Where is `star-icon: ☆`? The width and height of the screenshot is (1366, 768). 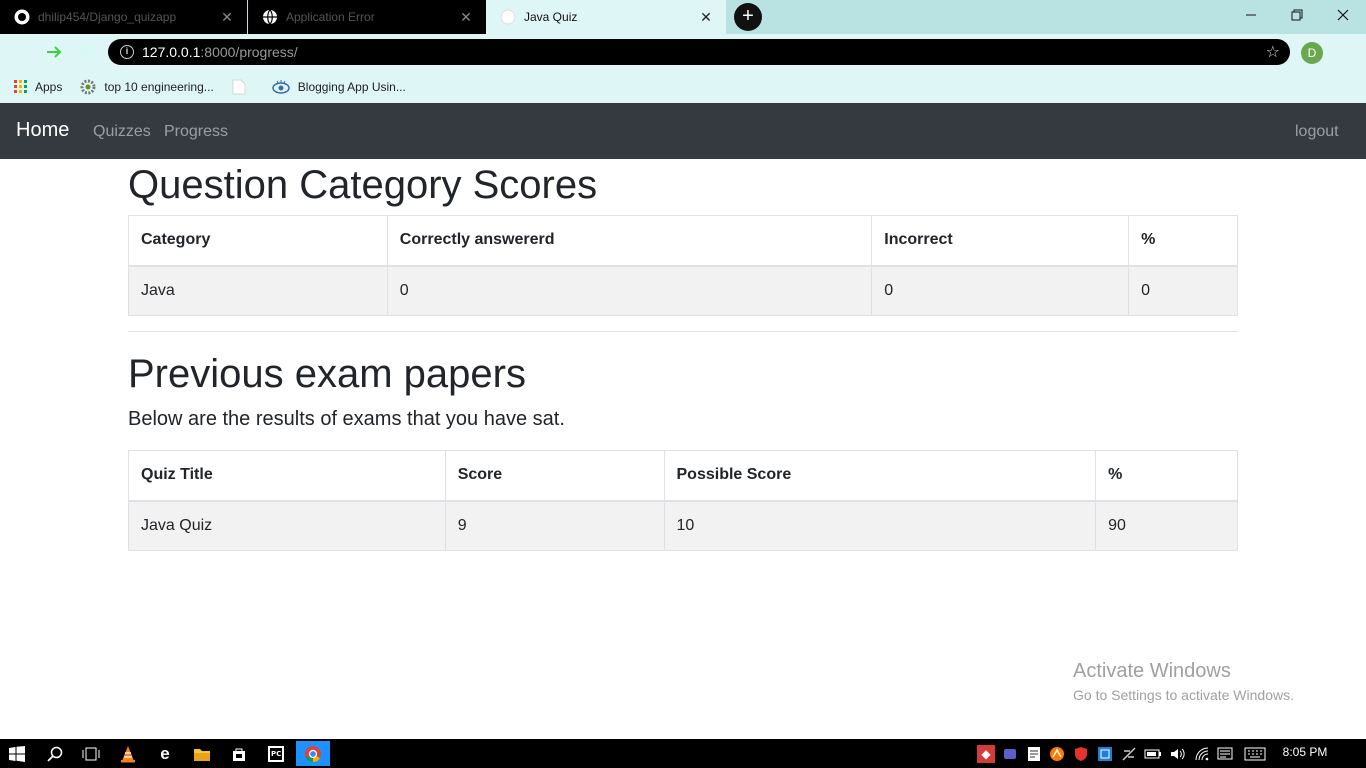 star-icon: ☆ is located at coordinates (1273, 52).